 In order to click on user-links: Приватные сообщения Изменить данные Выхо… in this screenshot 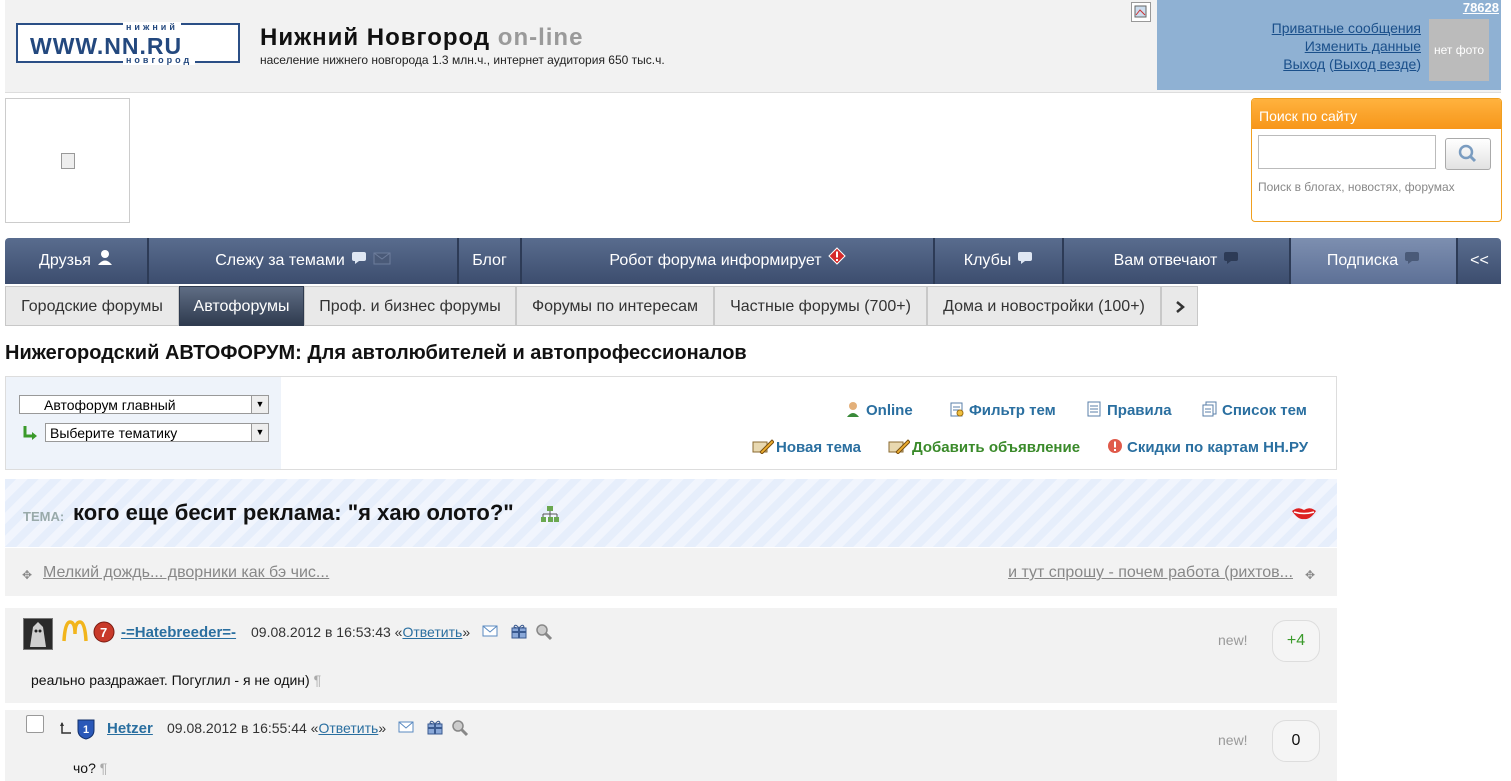, I will do `click(1346, 46)`.